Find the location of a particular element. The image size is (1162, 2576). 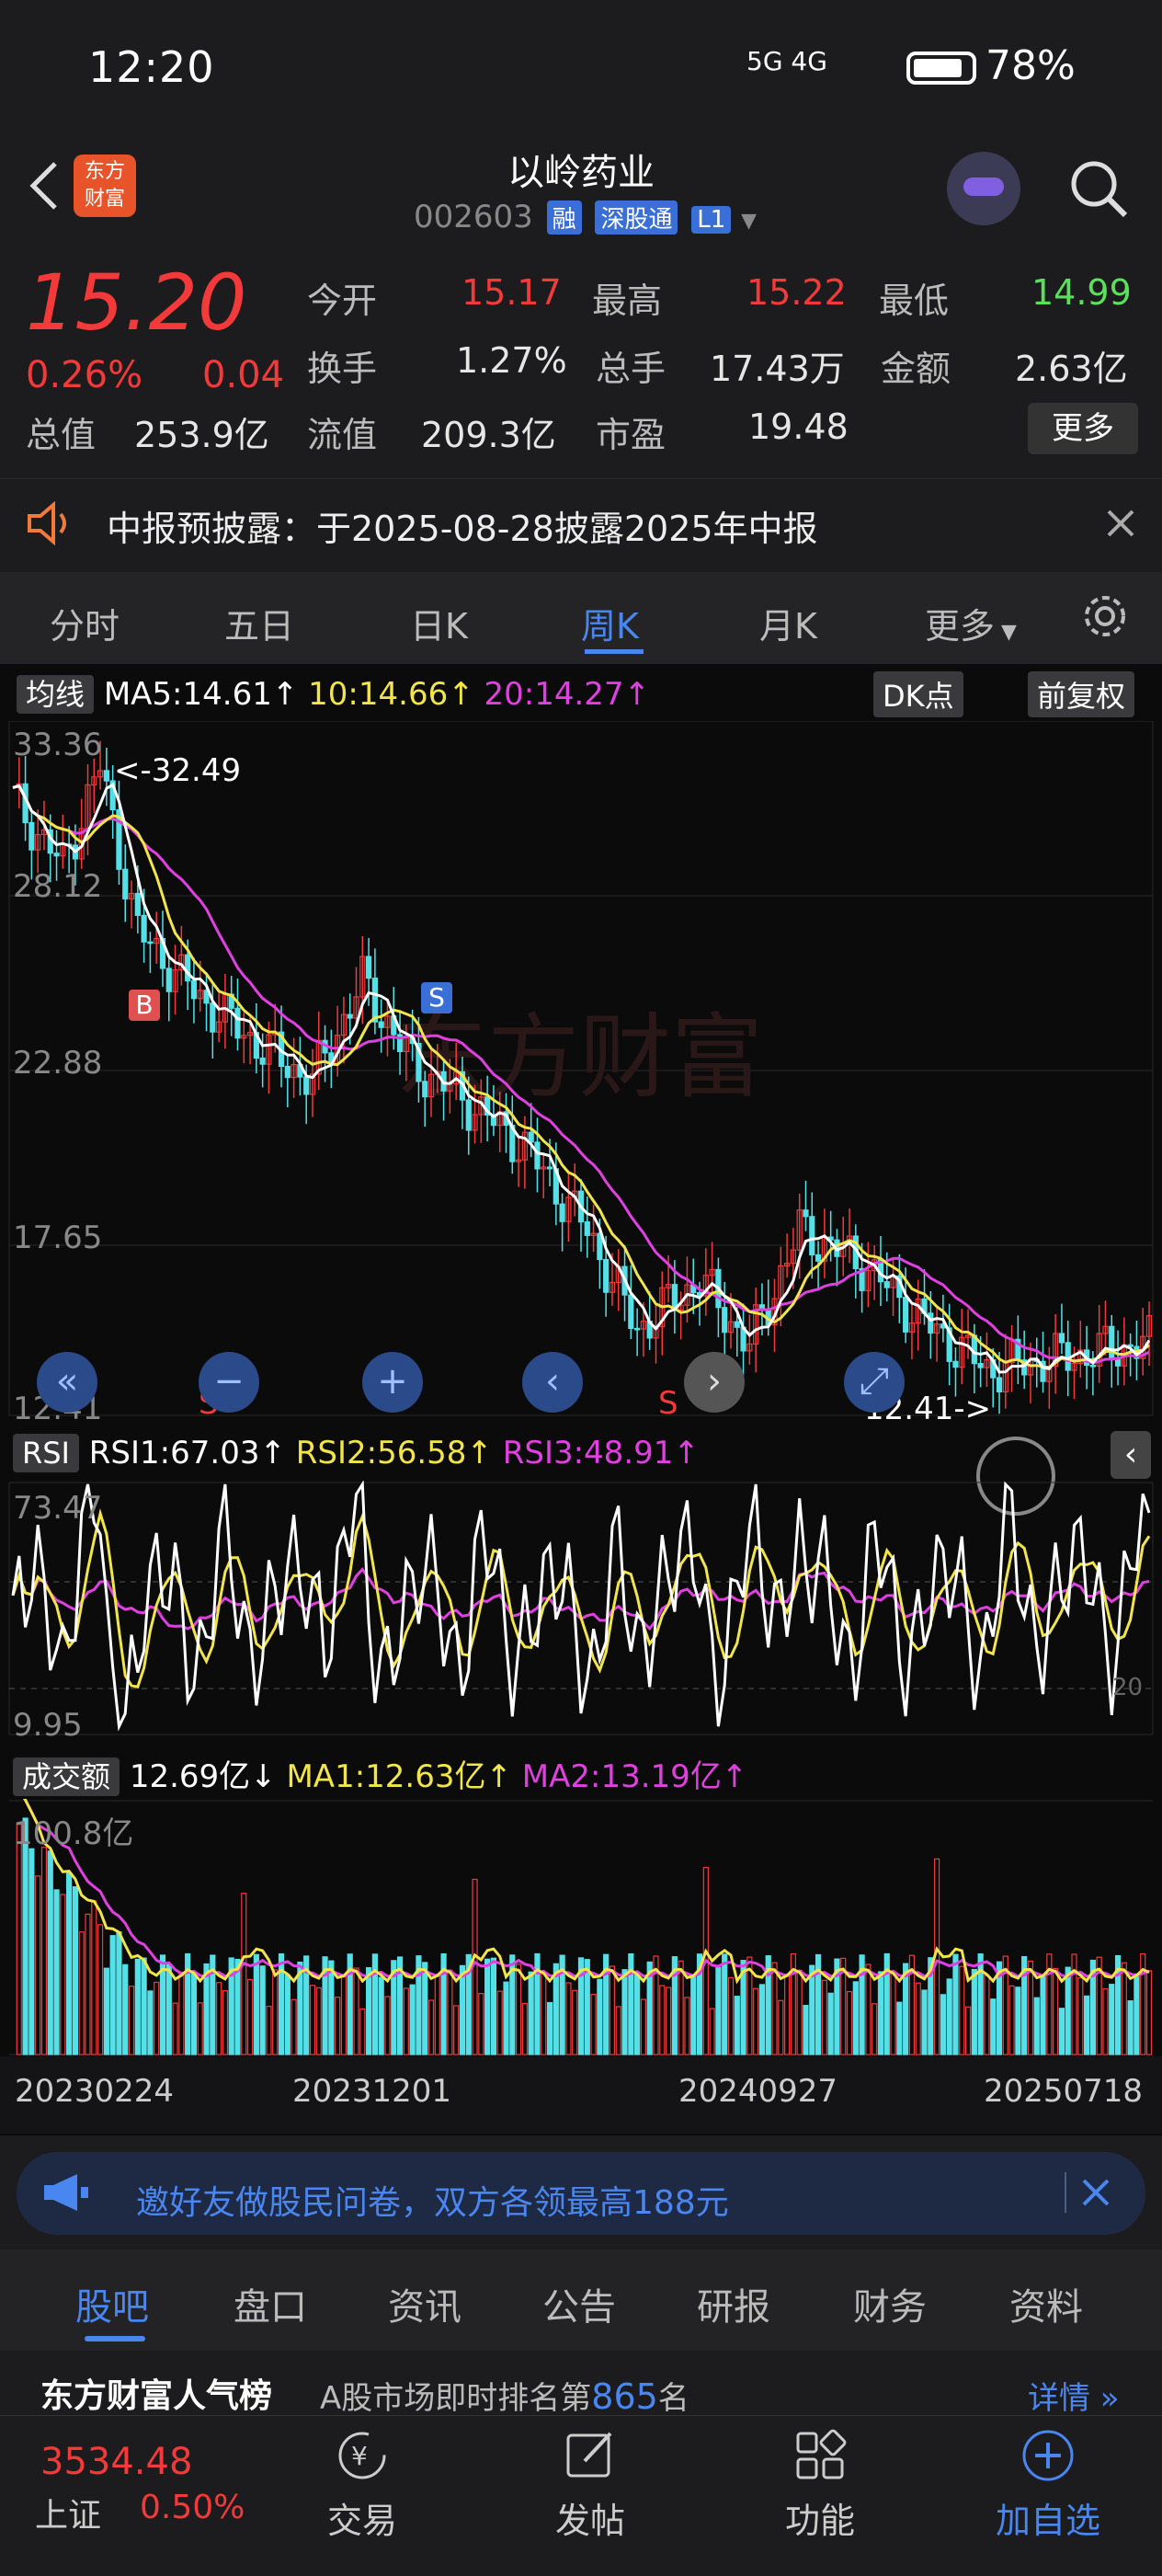

nav-add-watchlist: 加自选 is located at coordinates (1048, 2517).